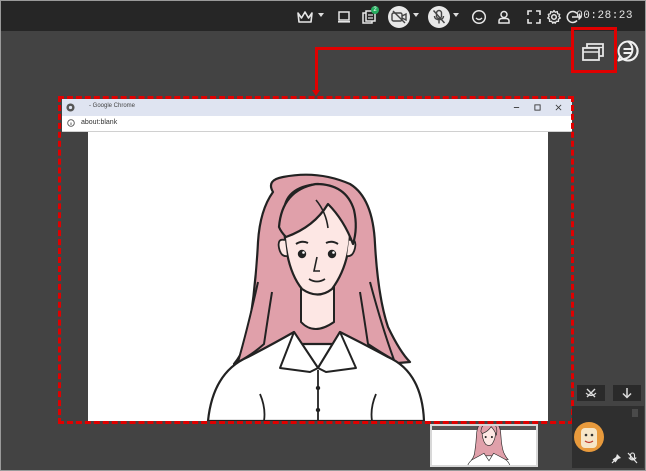  I want to click on arrow-down-icon, so click(627, 393).